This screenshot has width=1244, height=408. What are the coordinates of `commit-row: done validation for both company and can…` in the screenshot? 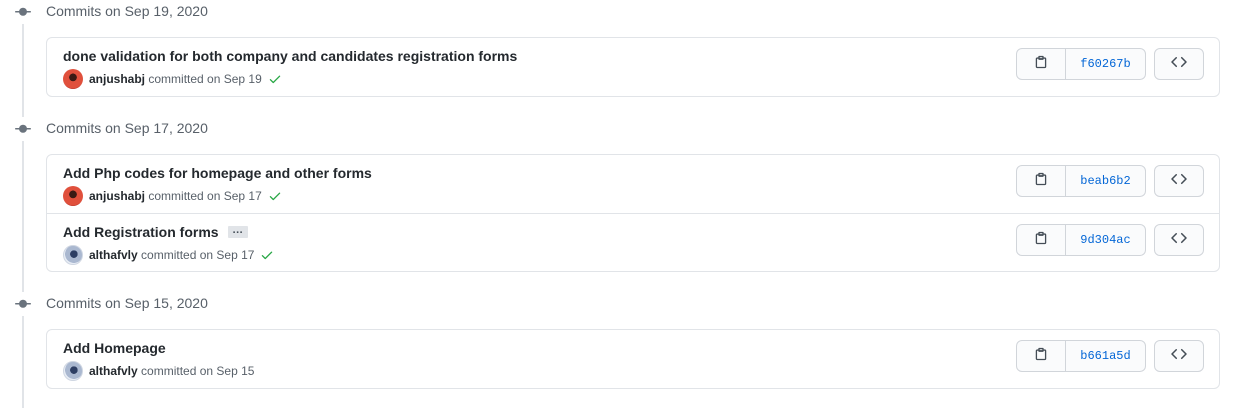 It's located at (633, 67).